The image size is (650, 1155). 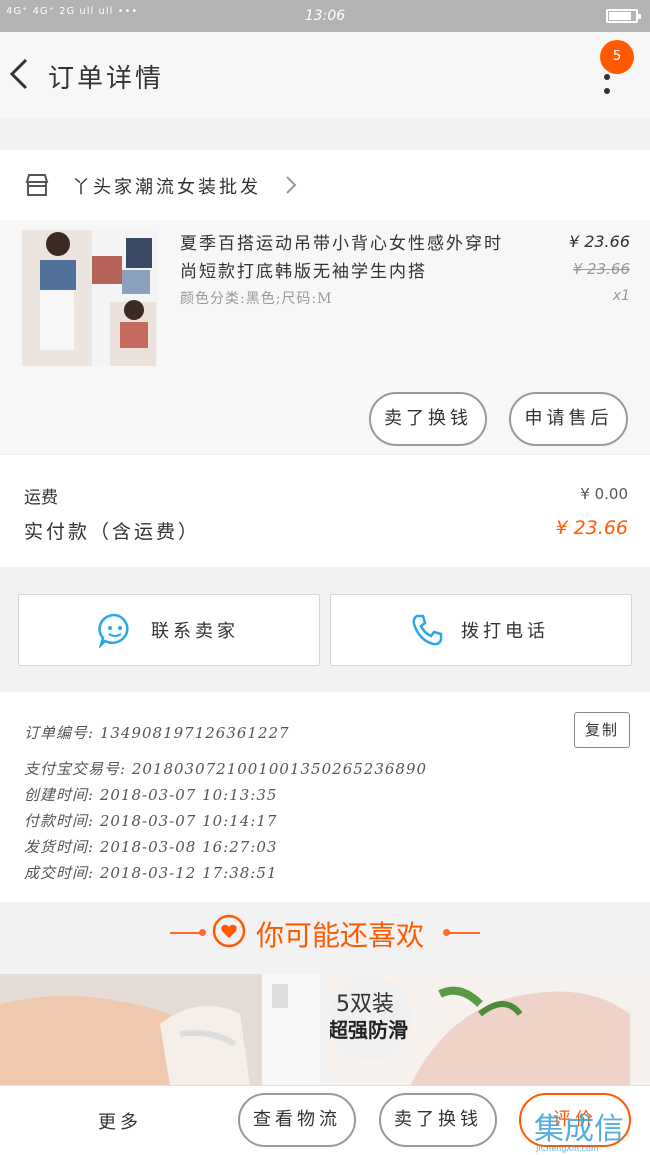 I want to click on header: 订单详情 5, so click(x=325, y=75).